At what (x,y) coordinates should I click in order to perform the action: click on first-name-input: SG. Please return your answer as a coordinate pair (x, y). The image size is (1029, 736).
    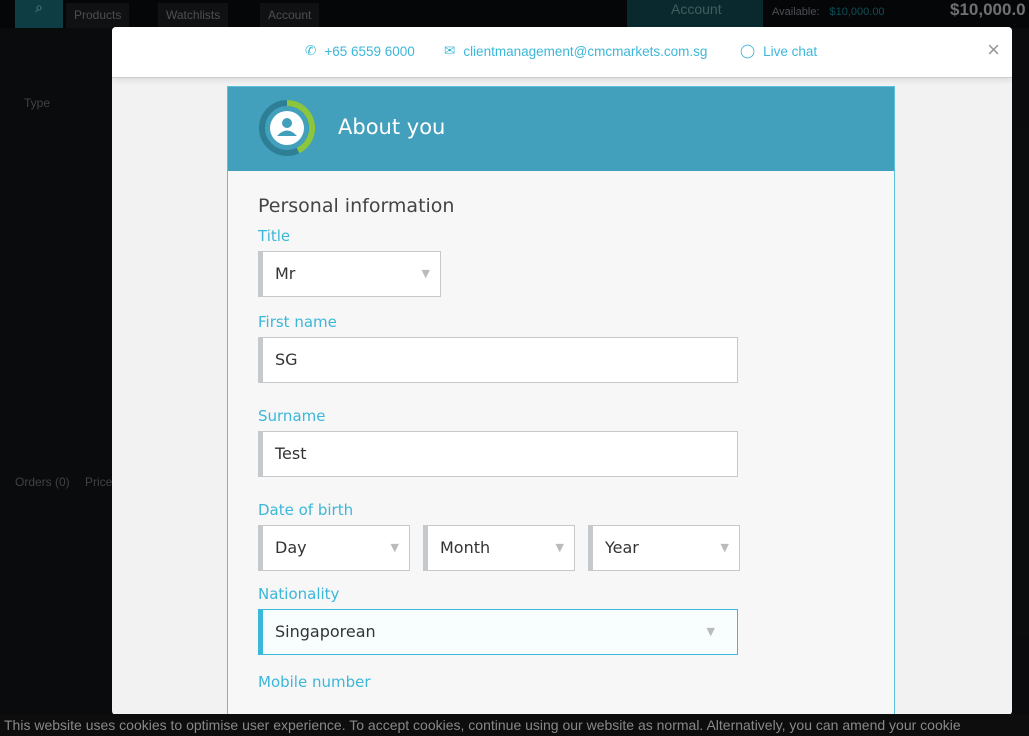
    Looking at the image, I should click on (498, 360).